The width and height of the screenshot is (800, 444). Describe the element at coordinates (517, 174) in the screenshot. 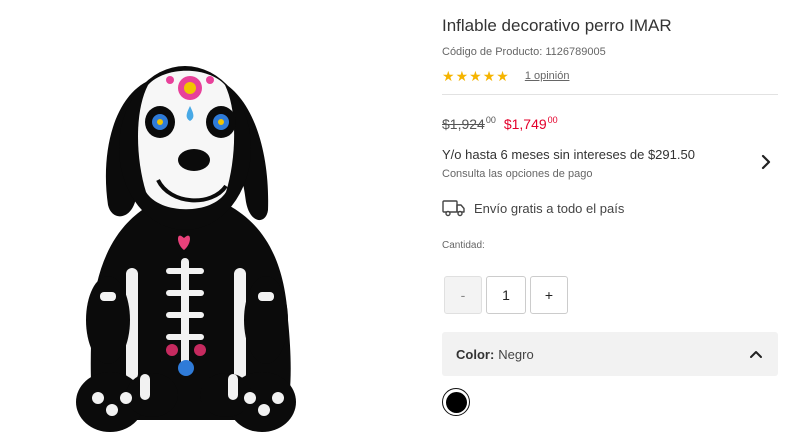

I see `payment-options-link: Consulta las opciones de pago` at that location.